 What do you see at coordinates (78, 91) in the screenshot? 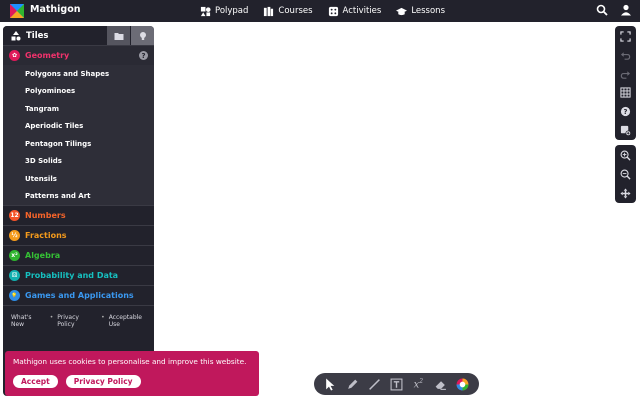
I see `sidebar-item-polyominoes: Polyominoes` at bounding box center [78, 91].